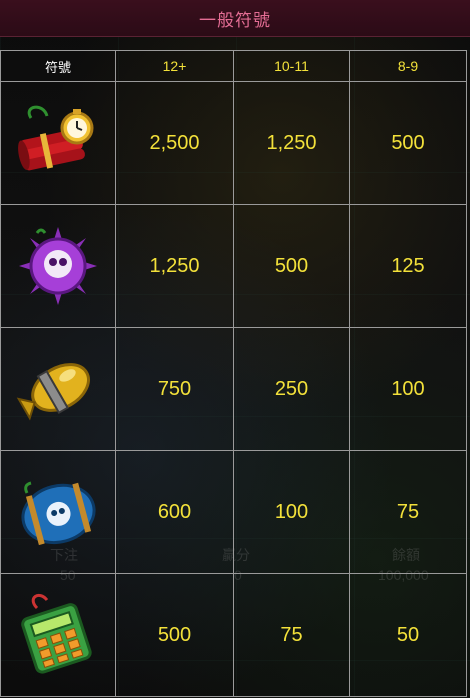 This screenshot has width=470, height=698. Describe the element at coordinates (291, 389) in the screenshot. I see `payout-cell: 250` at that location.